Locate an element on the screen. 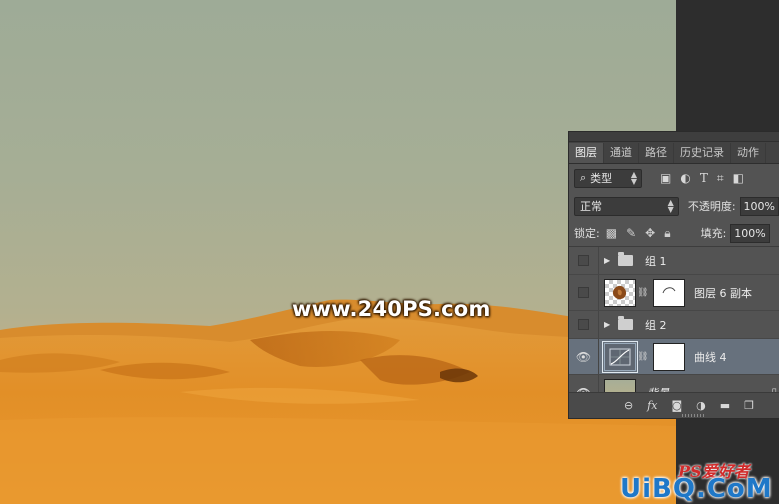  filter-kind-dropdown: ⌕ 类型 ▲ ▼ is located at coordinates (608, 178).